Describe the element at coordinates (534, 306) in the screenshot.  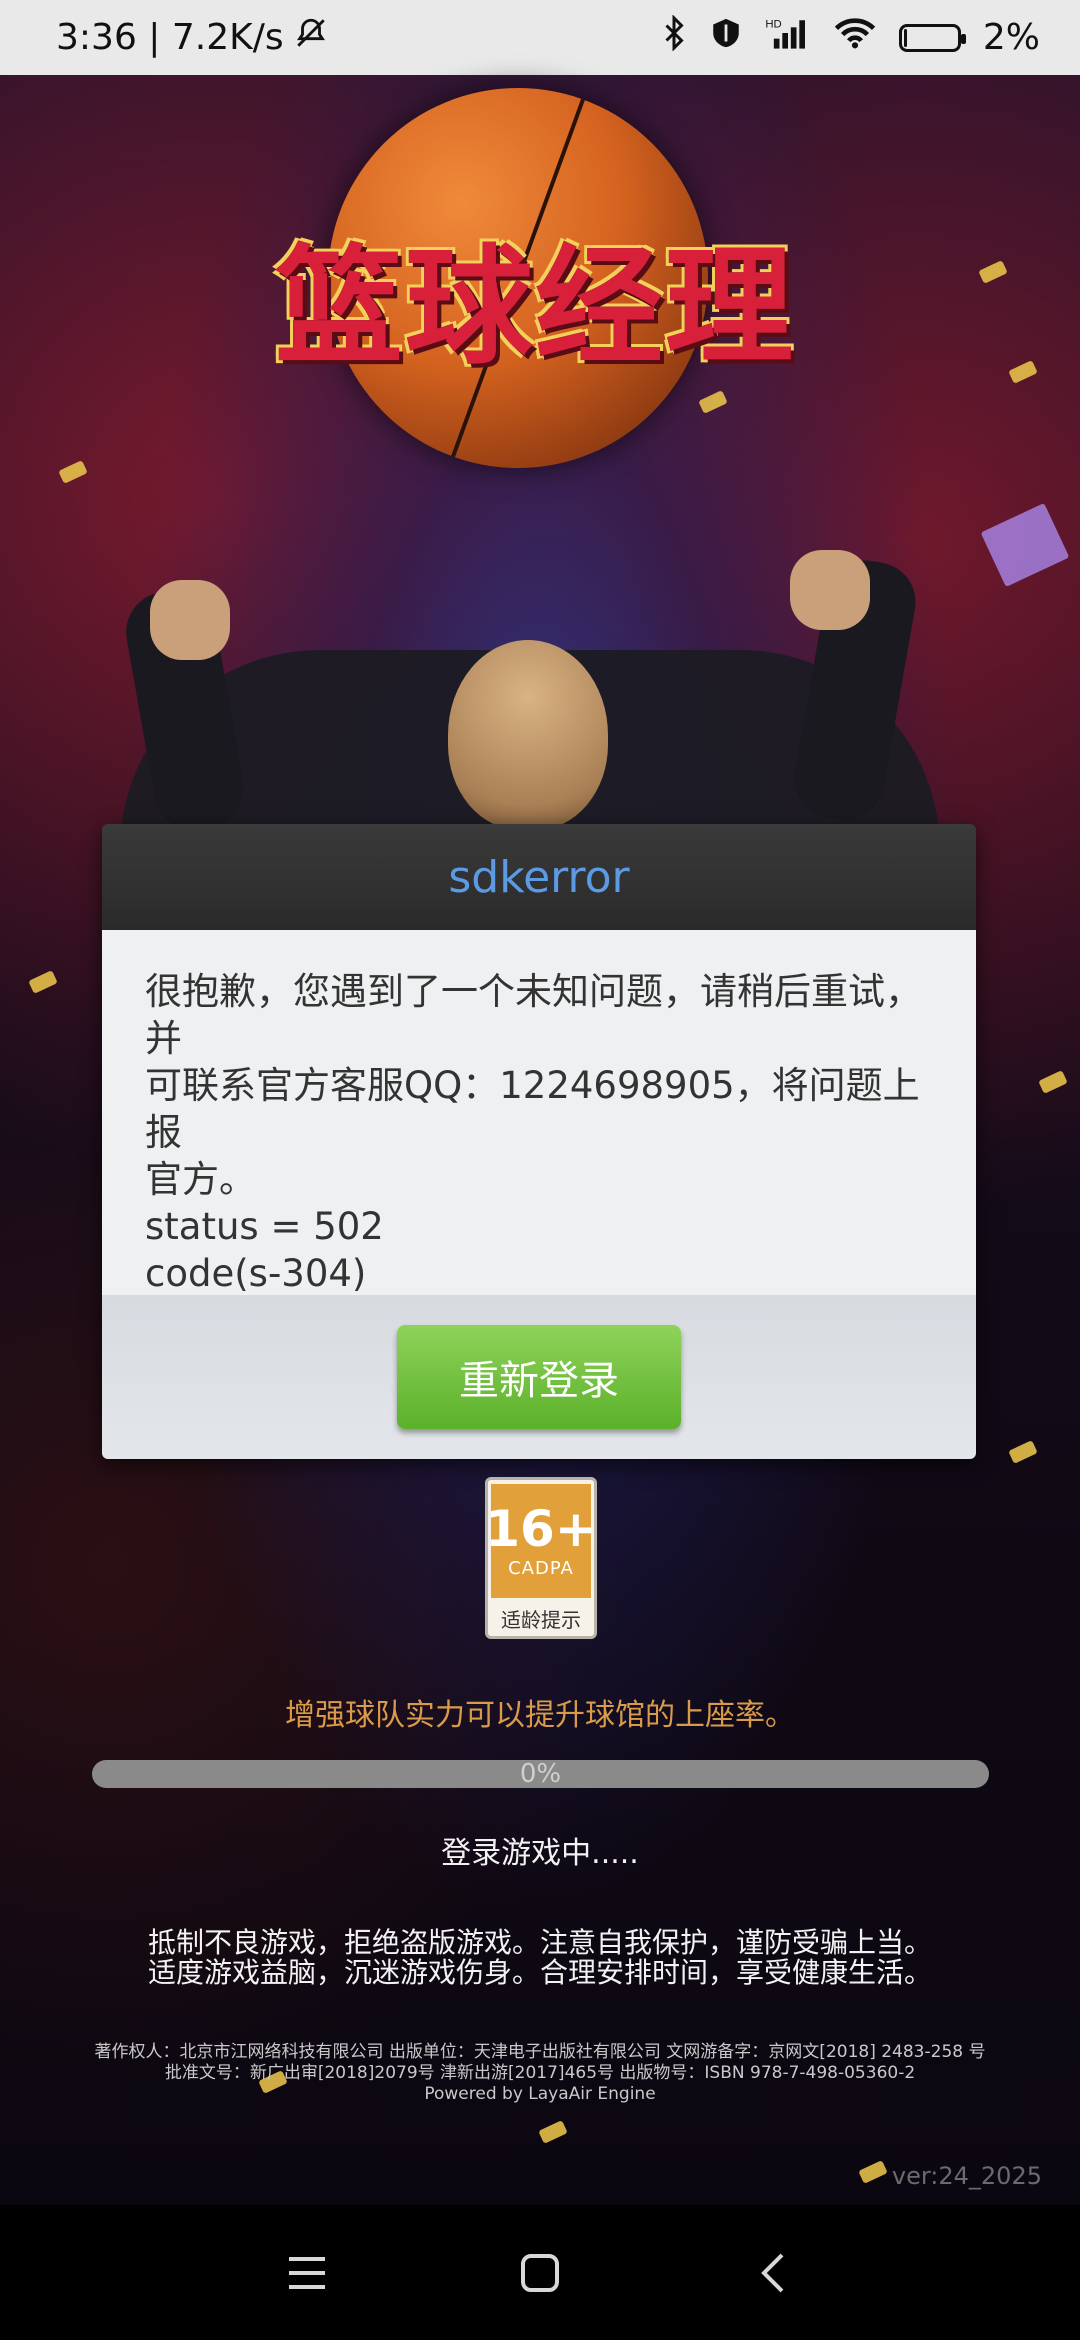
I see `game-title-logo: 篮球经理` at that location.